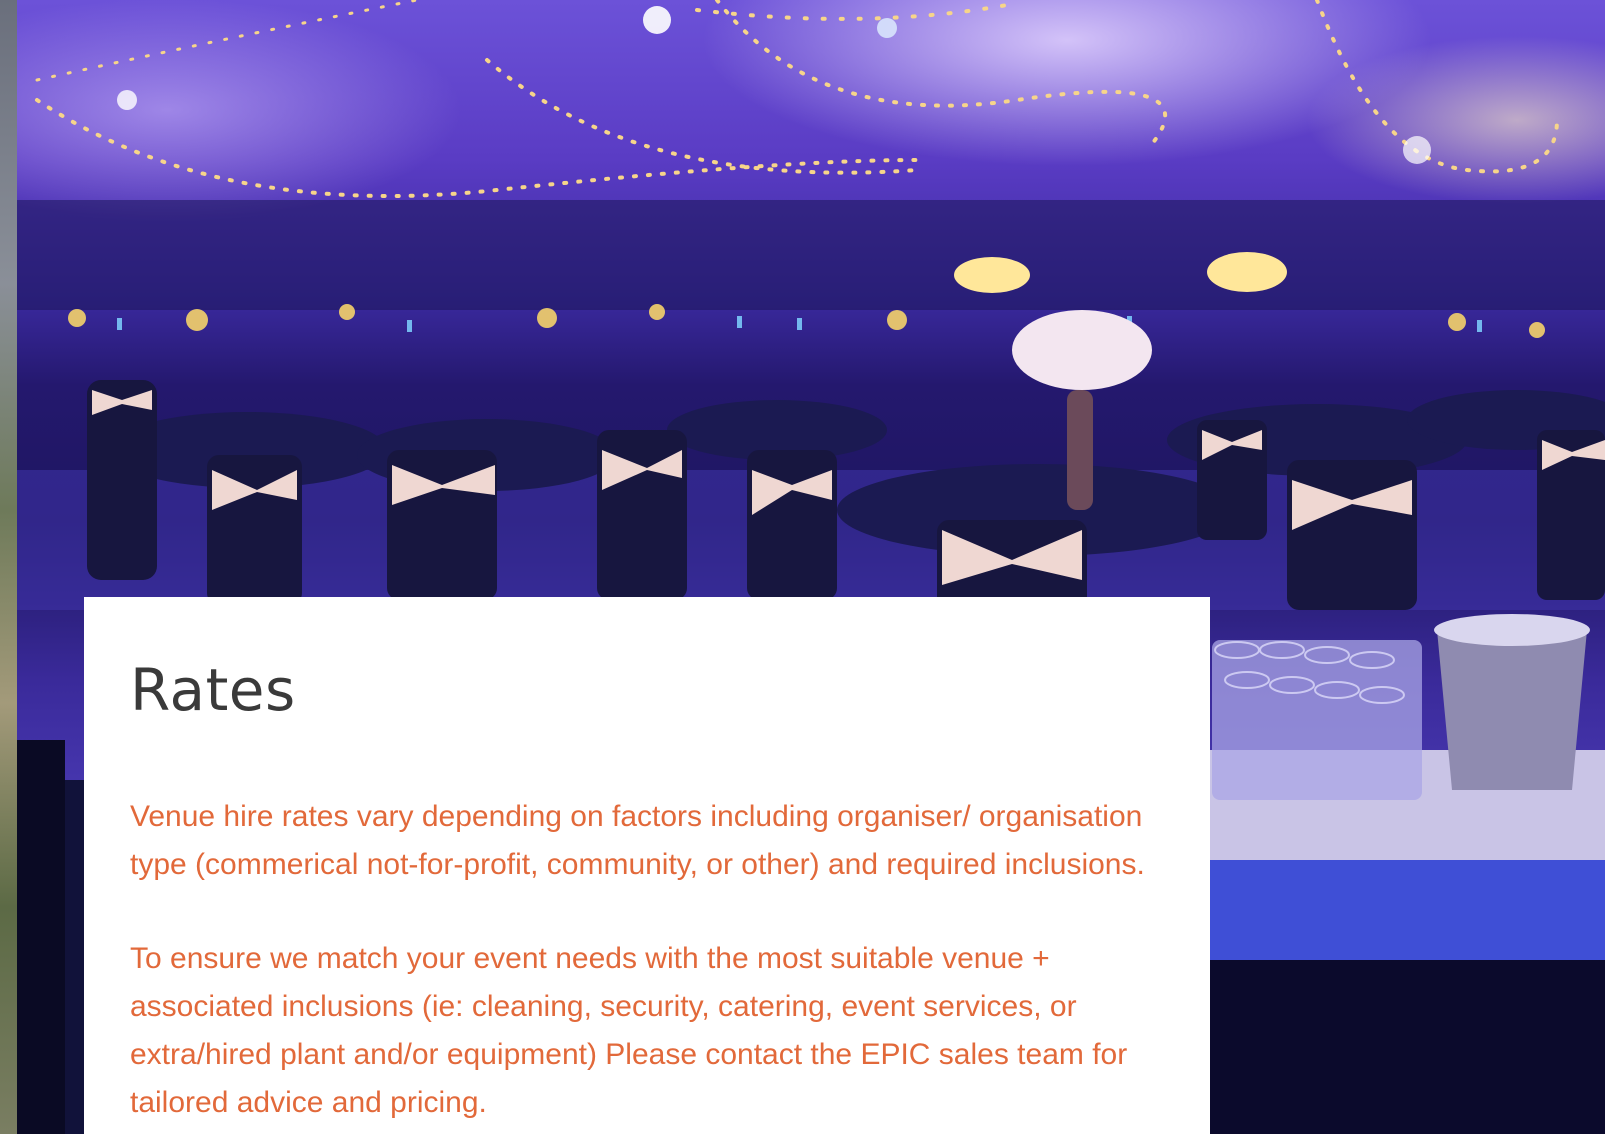 The height and width of the screenshot is (1134, 1605). What do you see at coordinates (8, 567) in the screenshot?
I see `side-landscape-strip` at bounding box center [8, 567].